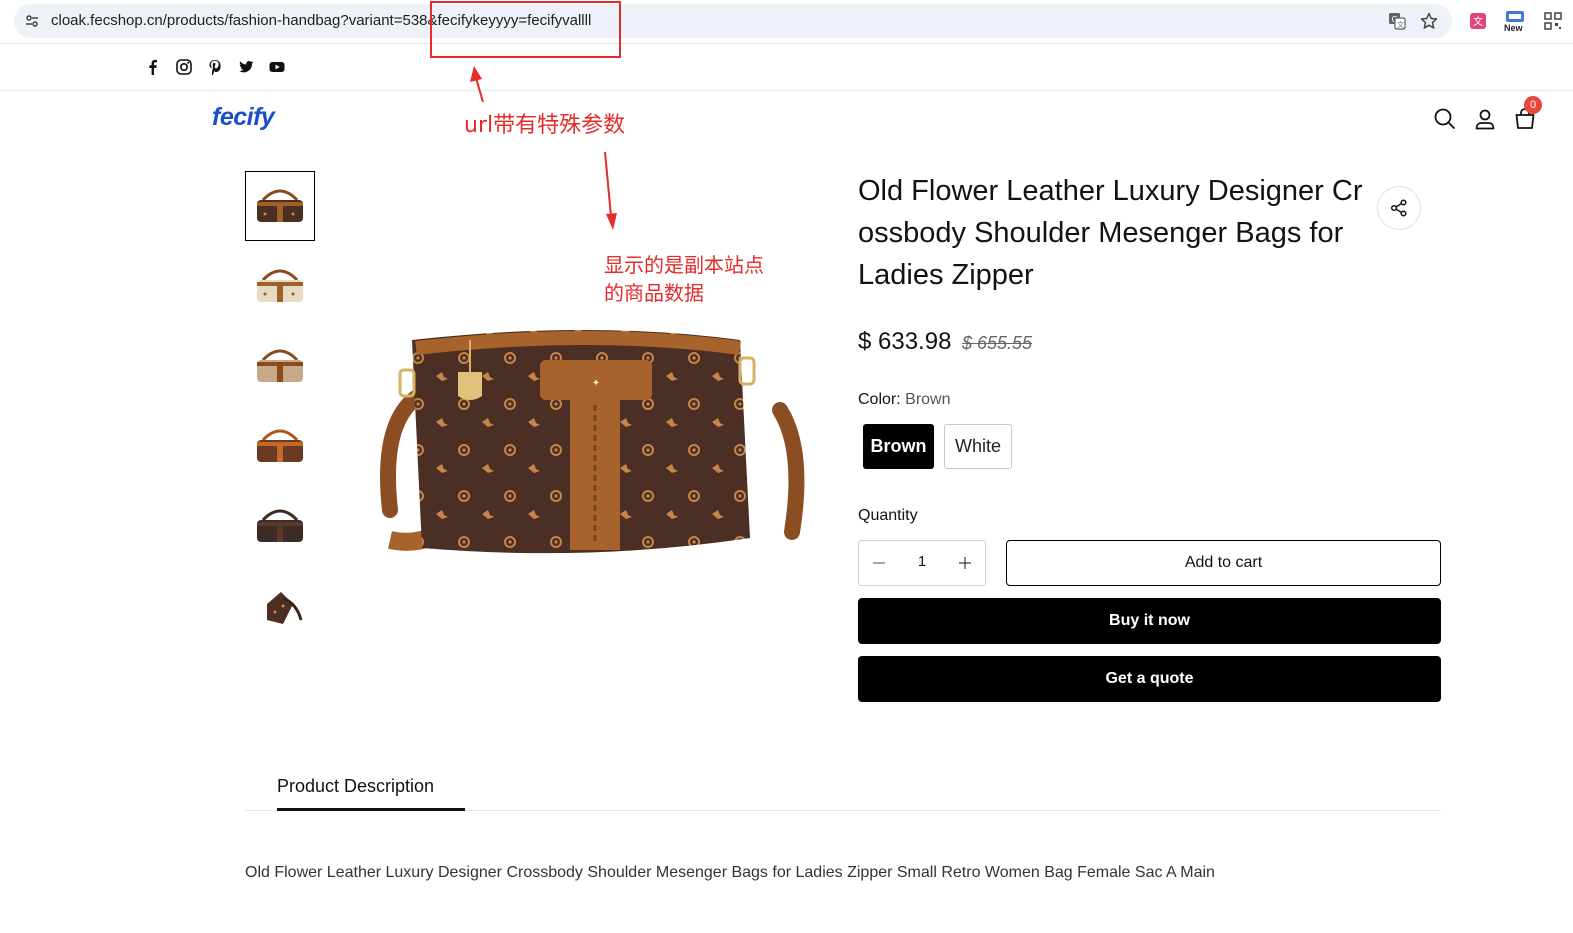 The width and height of the screenshot is (1573, 933). What do you see at coordinates (371, 809) in the screenshot?
I see `active-tab-indicator` at bounding box center [371, 809].